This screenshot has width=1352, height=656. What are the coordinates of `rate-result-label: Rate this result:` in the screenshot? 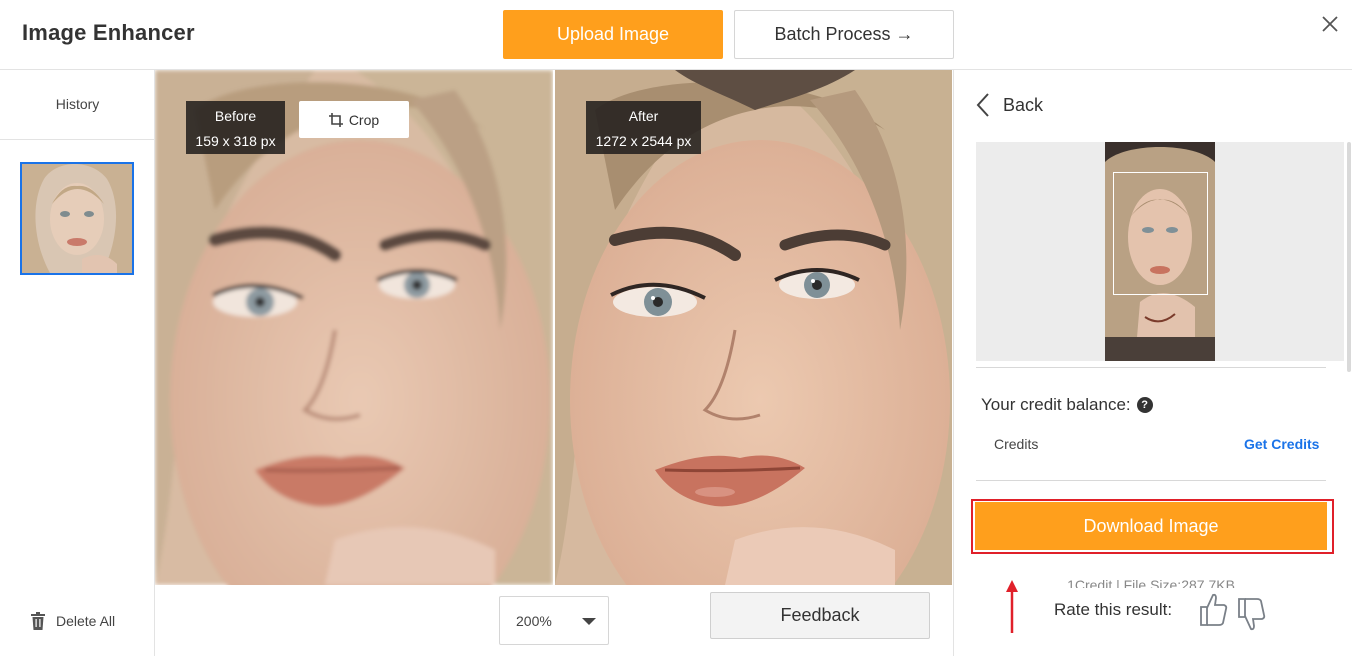 It's located at (1116, 610).